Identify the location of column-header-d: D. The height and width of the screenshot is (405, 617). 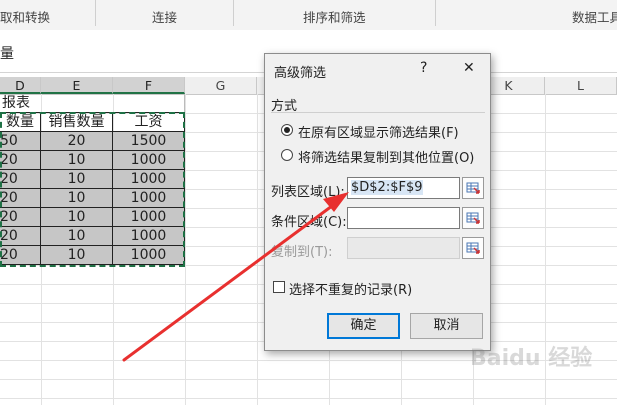
(20, 85).